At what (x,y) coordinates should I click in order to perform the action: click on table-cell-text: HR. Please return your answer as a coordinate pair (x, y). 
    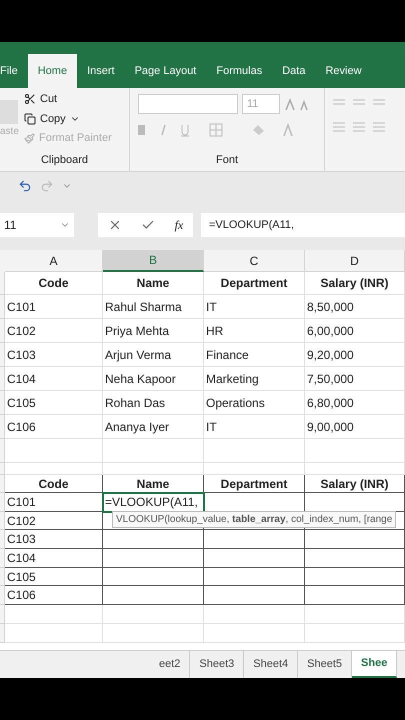
    Looking at the image, I should click on (215, 331).